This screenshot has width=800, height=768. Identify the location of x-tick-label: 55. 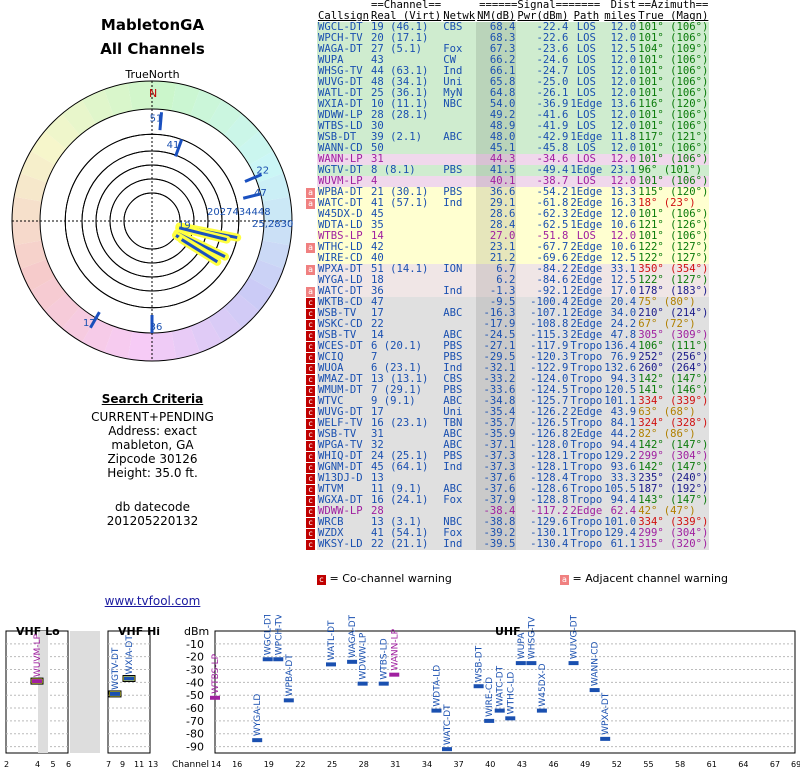
(648, 764).